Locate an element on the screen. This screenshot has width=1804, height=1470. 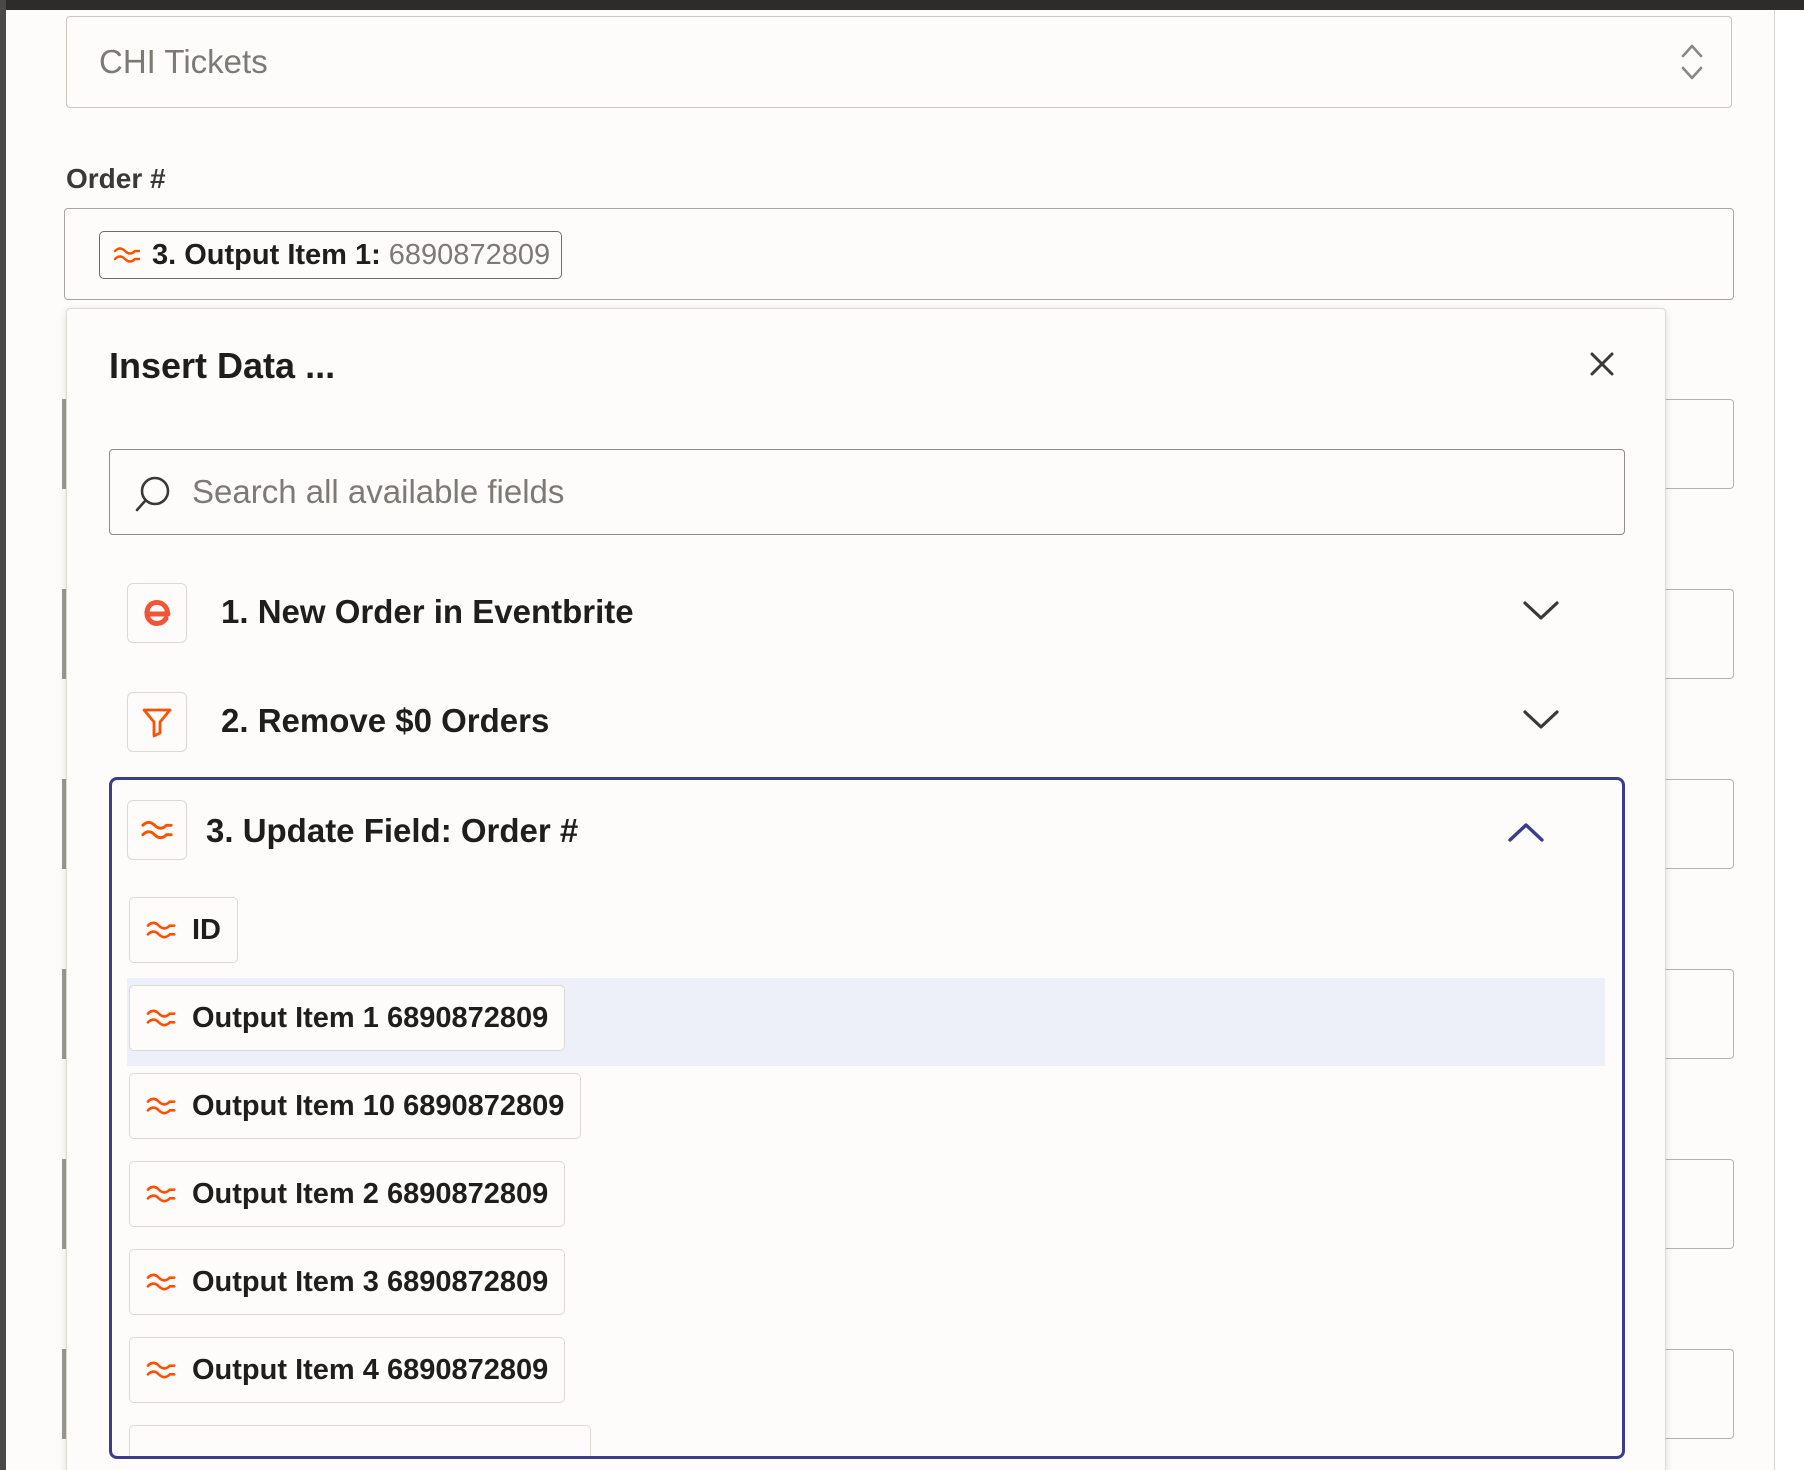
window-top-bar is located at coordinates (902, 5).